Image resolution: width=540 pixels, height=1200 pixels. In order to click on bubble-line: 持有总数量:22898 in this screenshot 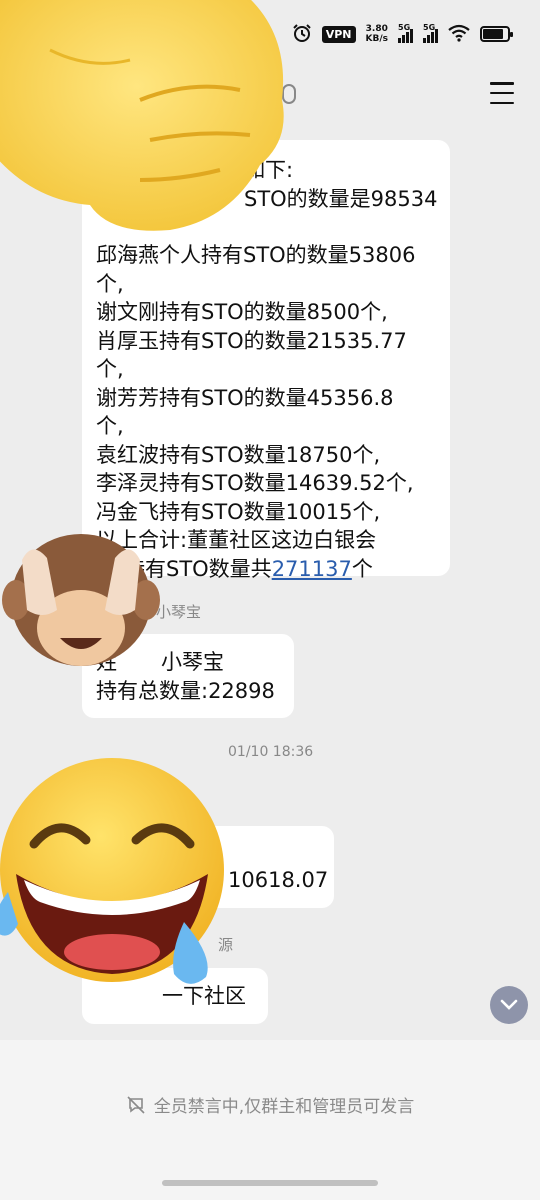, I will do `click(185, 690)`.